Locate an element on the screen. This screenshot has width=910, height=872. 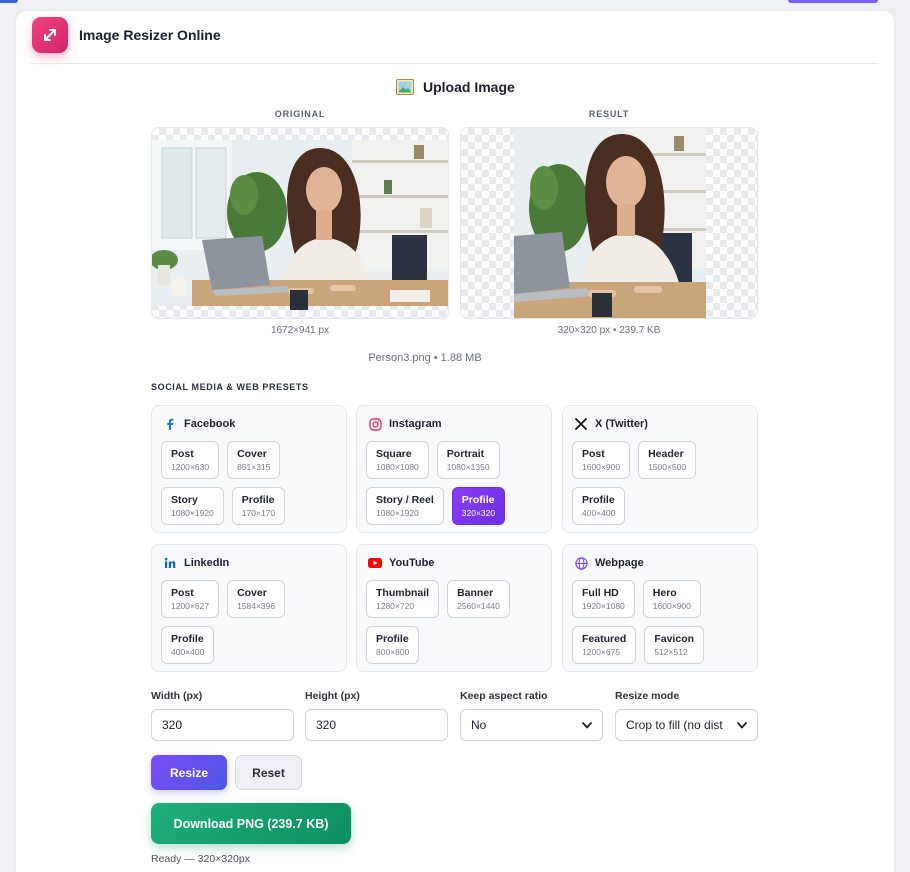
preset-name: Portrait is located at coordinates (465, 453).